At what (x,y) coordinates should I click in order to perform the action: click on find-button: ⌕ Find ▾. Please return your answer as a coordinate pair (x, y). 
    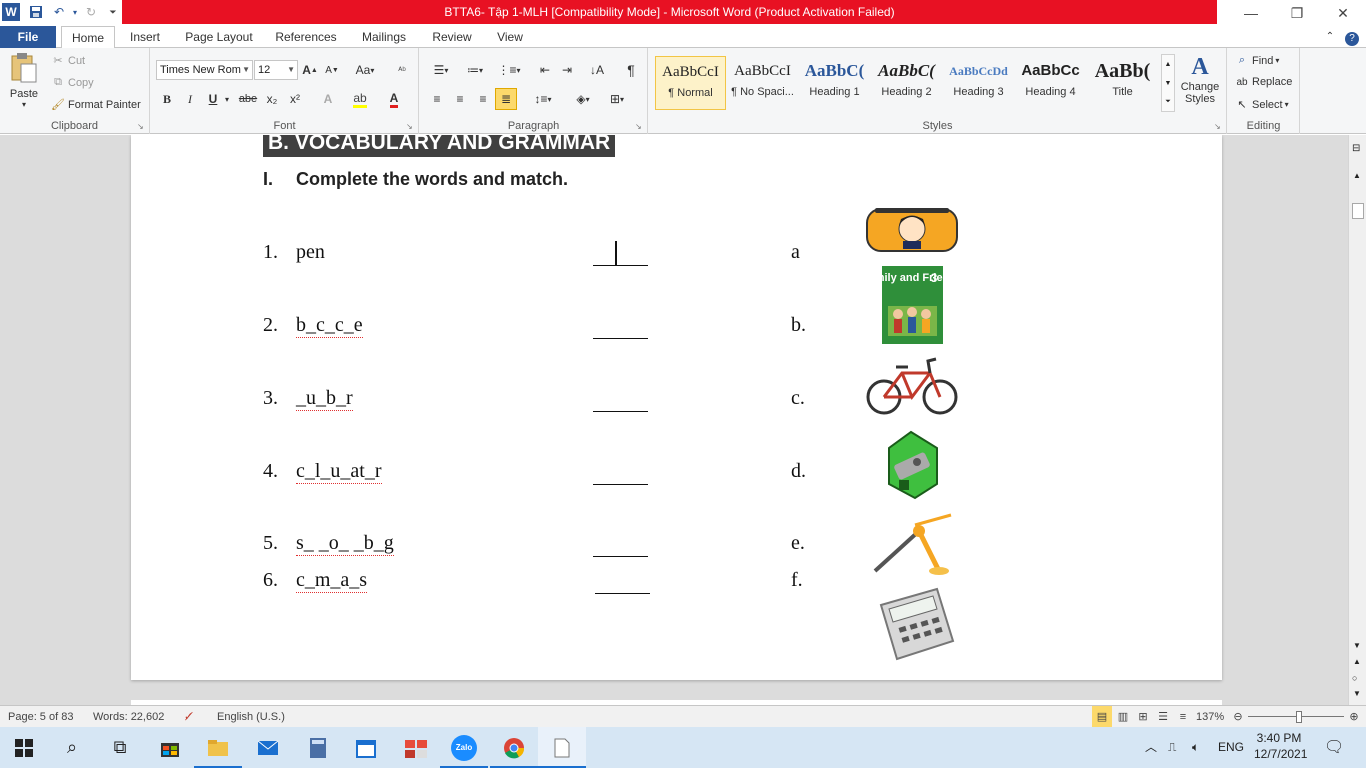
    Looking at the image, I should click on (1257, 60).